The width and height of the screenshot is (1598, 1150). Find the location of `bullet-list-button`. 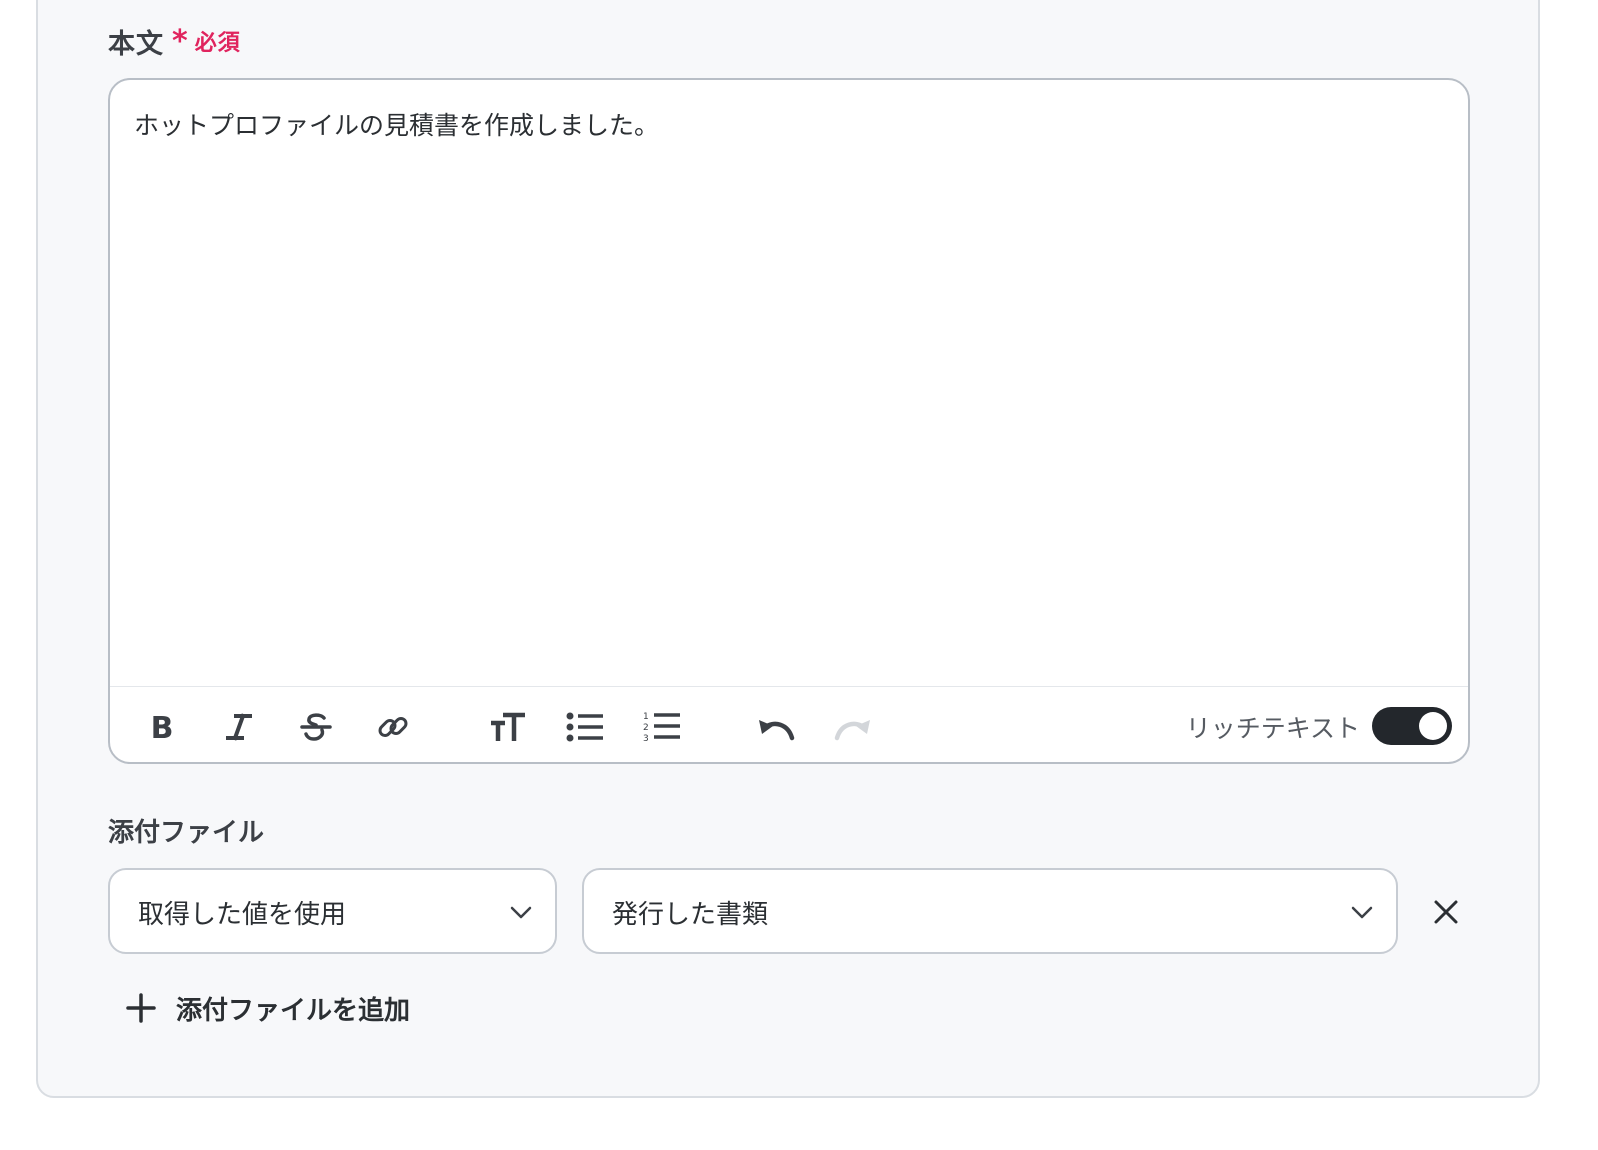

bullet-list-button is located at coordinates (585, 727).